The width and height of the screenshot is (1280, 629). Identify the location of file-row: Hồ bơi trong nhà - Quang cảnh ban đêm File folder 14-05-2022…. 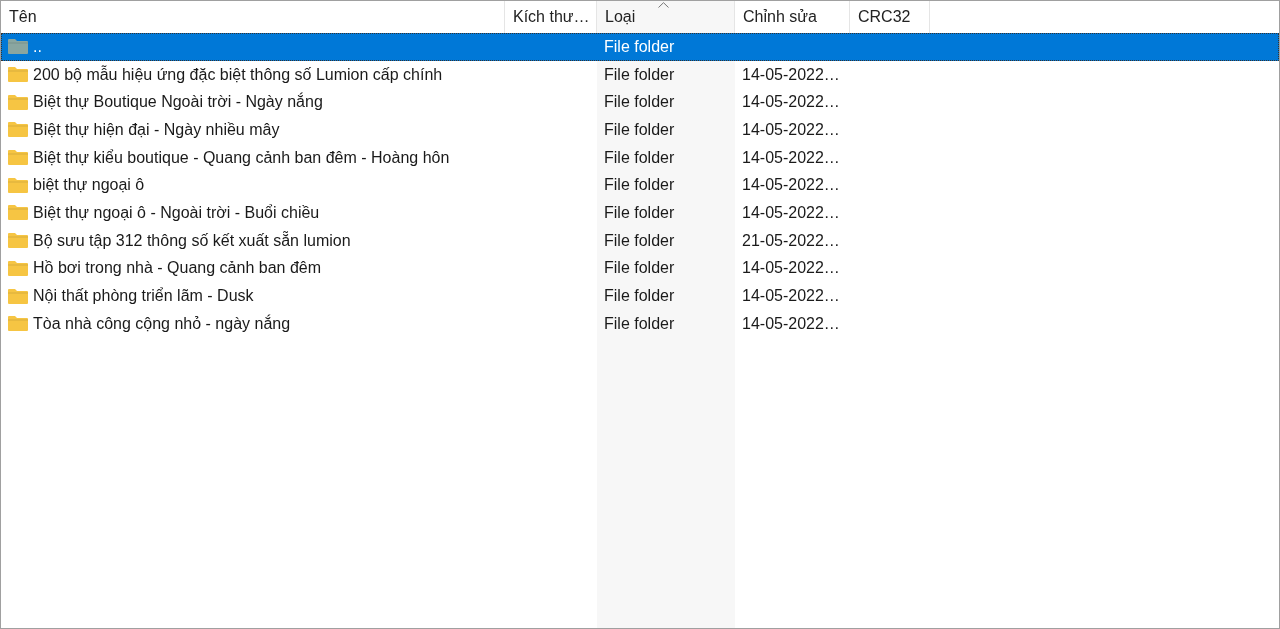
(640, 268).